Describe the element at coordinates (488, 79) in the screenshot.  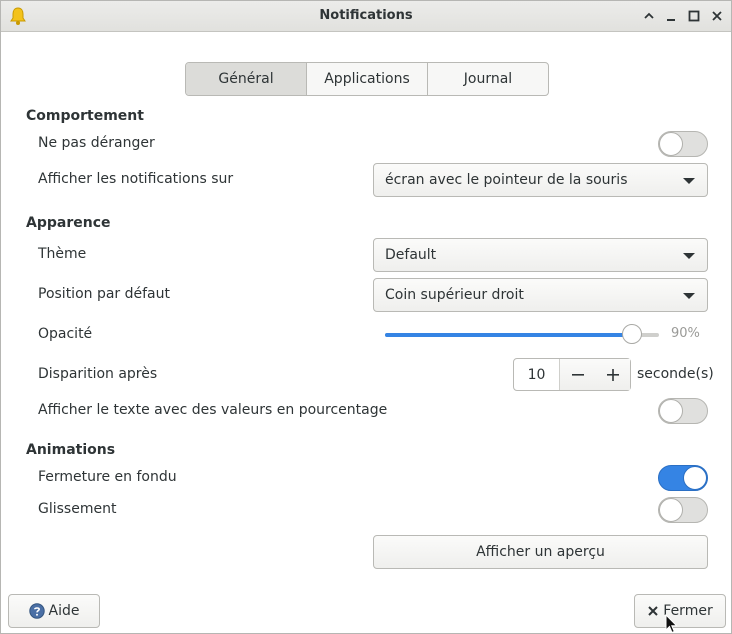
I see `tab-journal: Journal` at that location.